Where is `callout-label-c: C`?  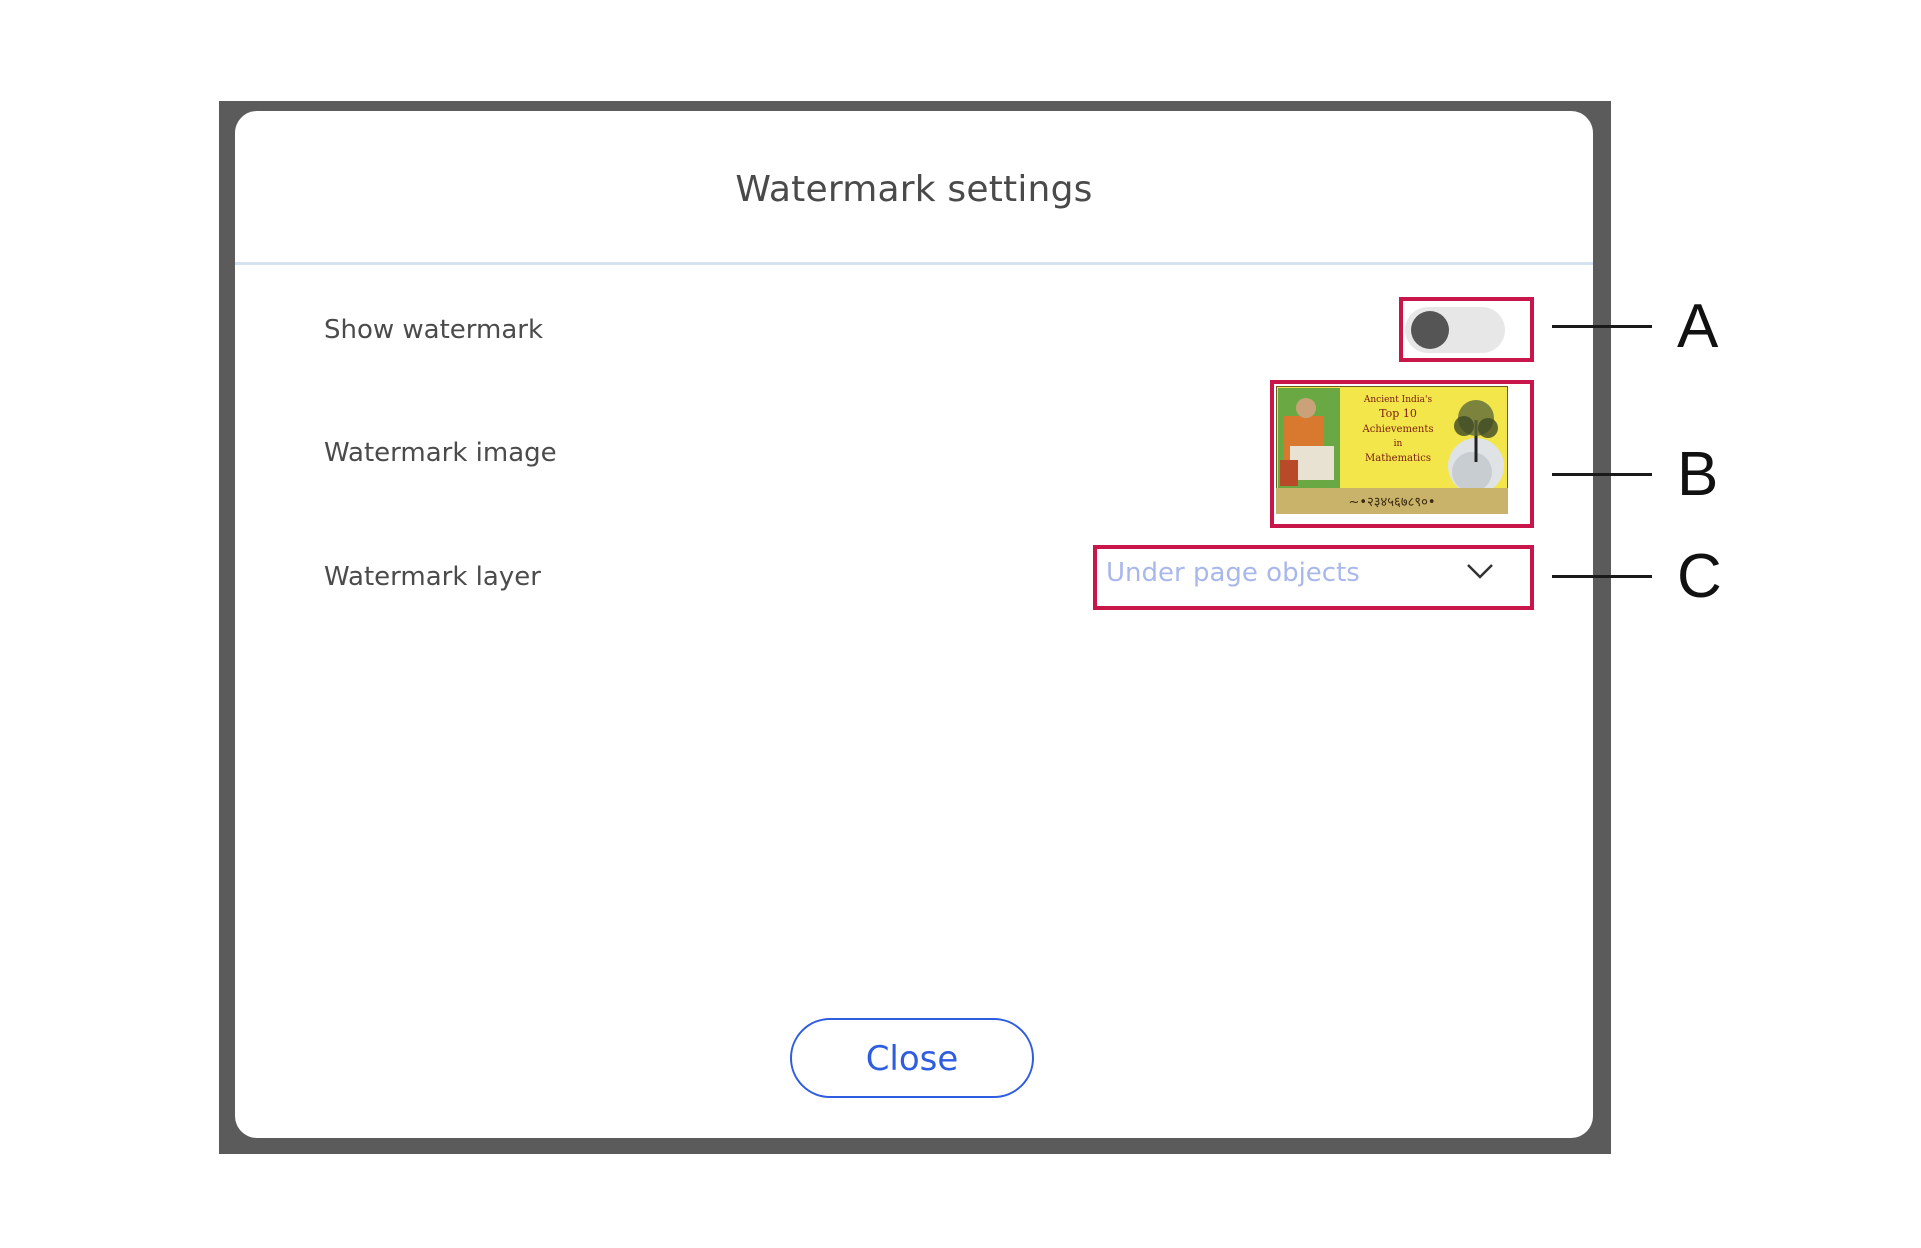
callout-label-c: C is located at coordinates (1699, 576).